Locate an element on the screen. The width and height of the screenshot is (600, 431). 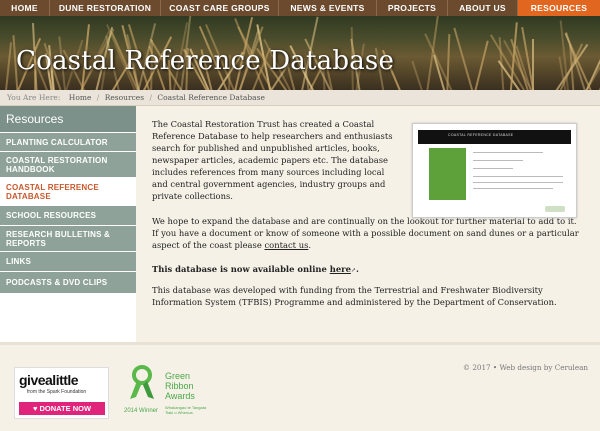
donate-now-button: ♥ DONATE NOW is located at coordinates (62, 408).